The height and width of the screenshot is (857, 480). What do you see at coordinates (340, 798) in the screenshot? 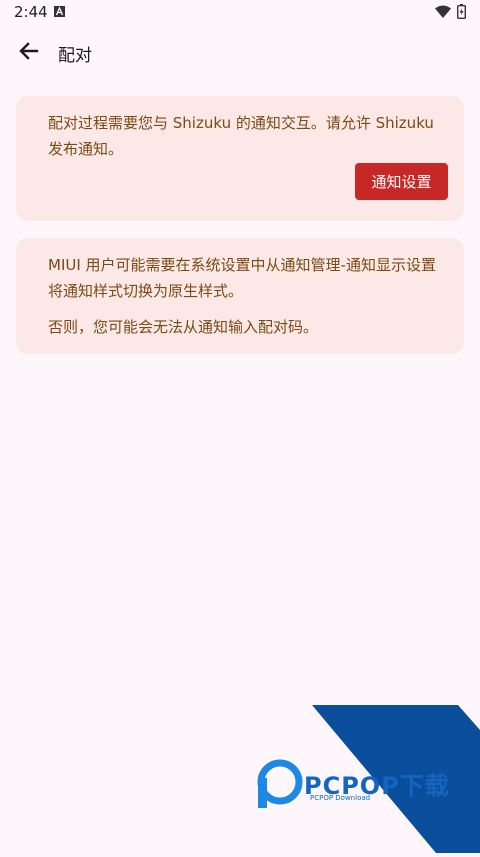
I see `watermark-sub: PCPOP Download` at bounding box center [340, 798].